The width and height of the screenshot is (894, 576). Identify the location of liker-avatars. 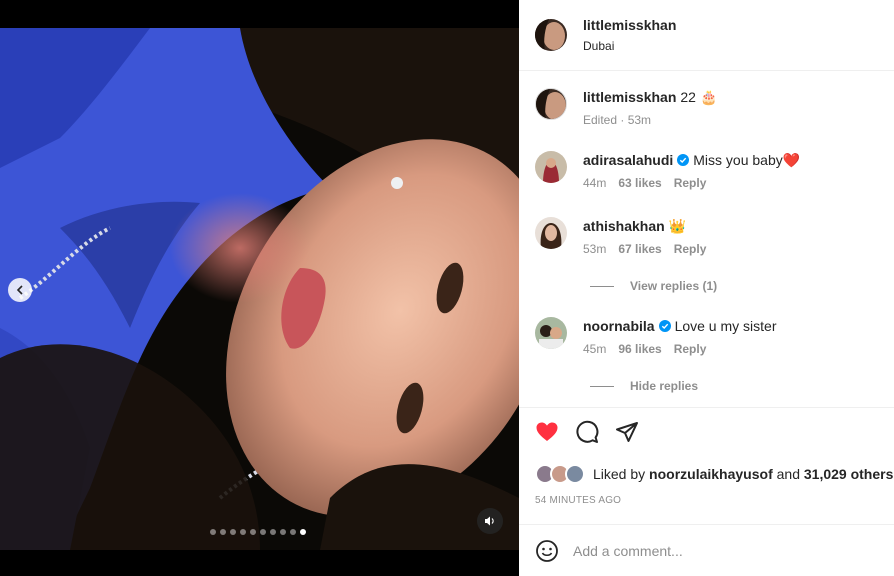
(561, 474).